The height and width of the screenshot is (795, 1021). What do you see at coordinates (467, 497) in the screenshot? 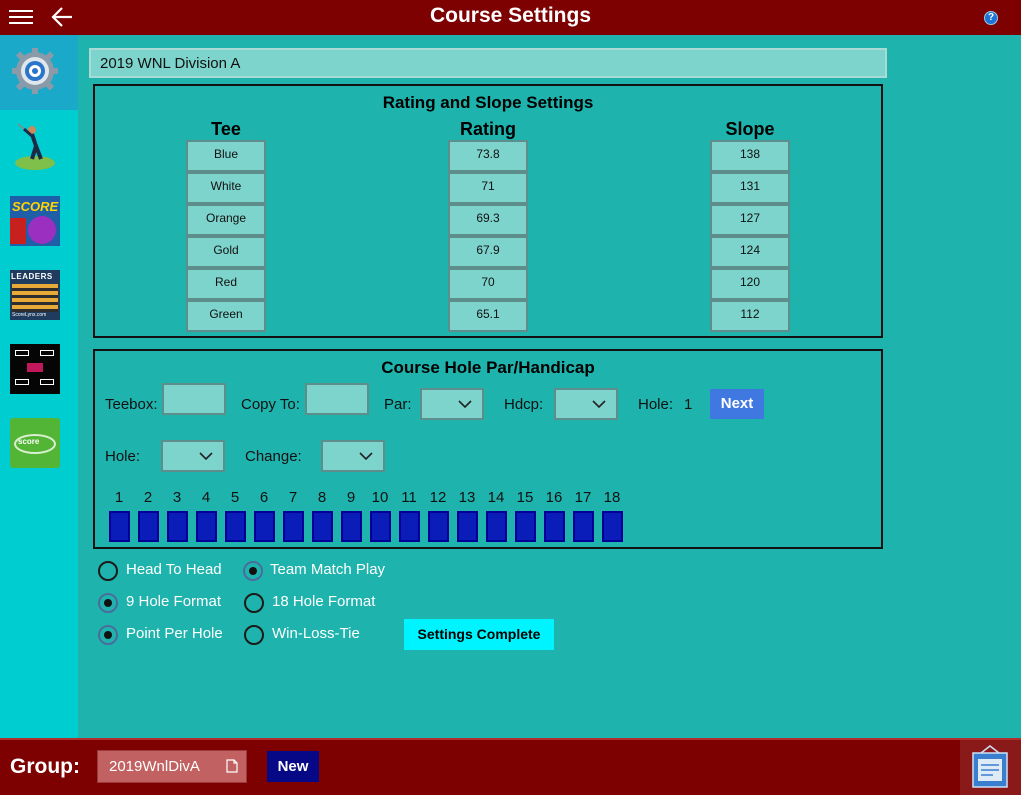
I see `hole-number: 13` at bounding box center [467, 497].